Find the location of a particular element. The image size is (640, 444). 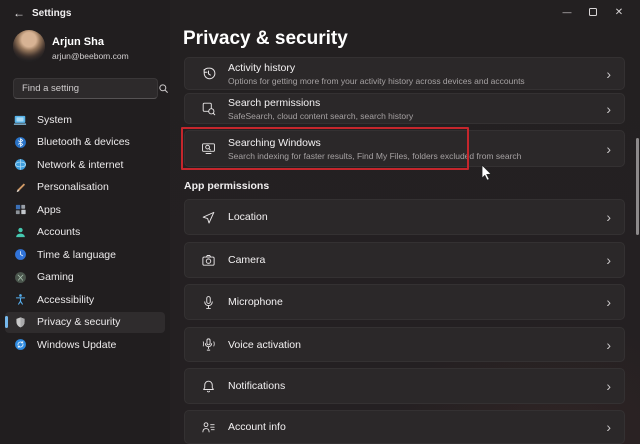

sidebar-item-accounts: Accounts is located at coordinates (85, 232).